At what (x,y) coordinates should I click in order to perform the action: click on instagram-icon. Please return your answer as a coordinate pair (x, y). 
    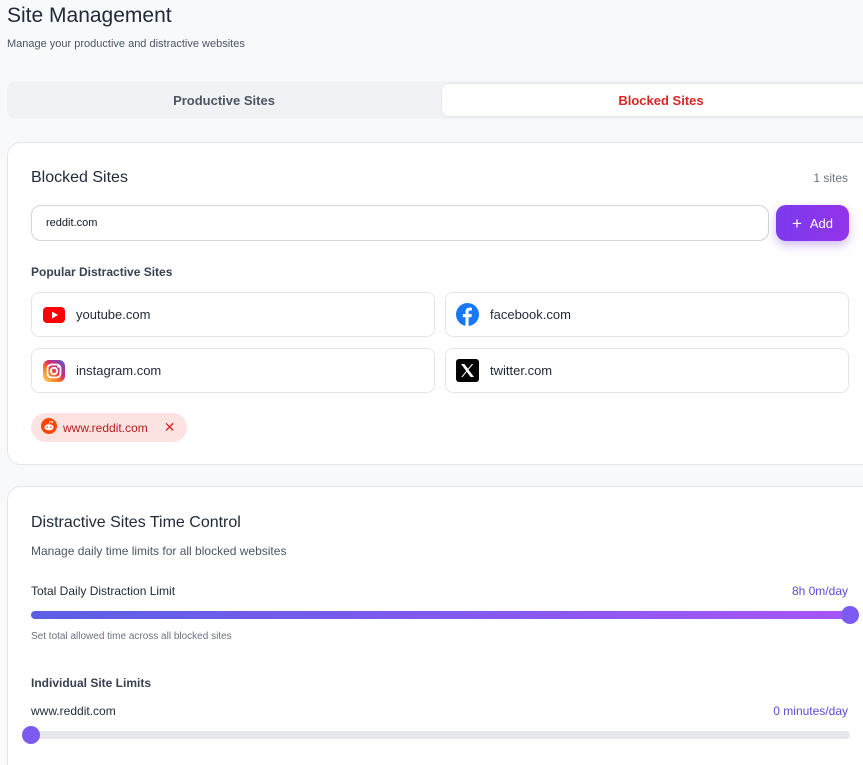
    Looking at the image, I should click on (53, 370).